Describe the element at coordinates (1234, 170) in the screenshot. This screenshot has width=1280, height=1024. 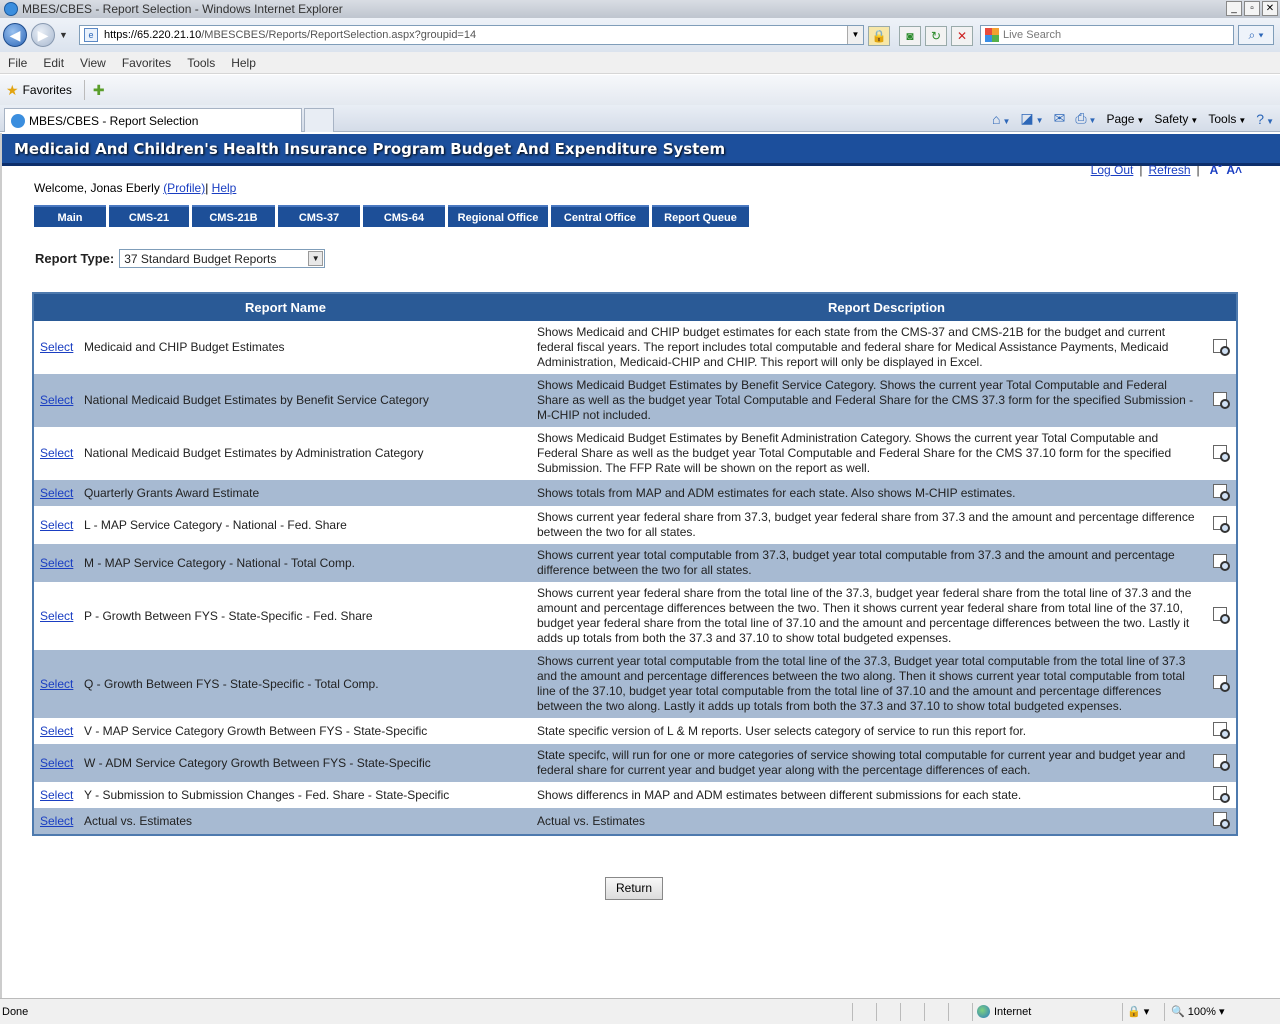
I see `font-increase-icon: A˄` at that location.